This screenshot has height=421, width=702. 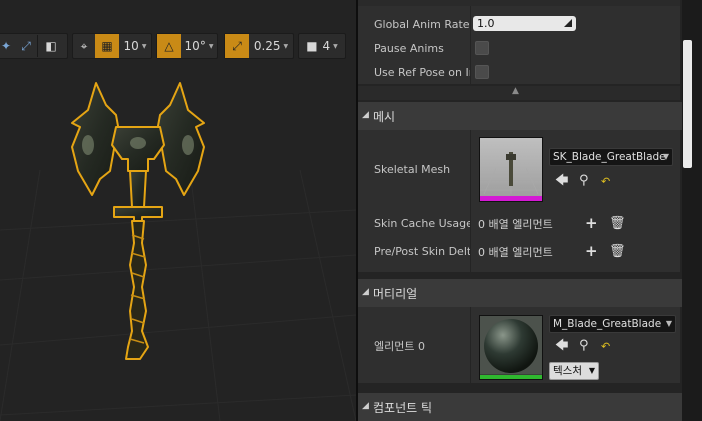 What do you see at coordinates (568, 23) in the screenshot?
I see `resize-grip-icon` at bounding box center [568, 23].